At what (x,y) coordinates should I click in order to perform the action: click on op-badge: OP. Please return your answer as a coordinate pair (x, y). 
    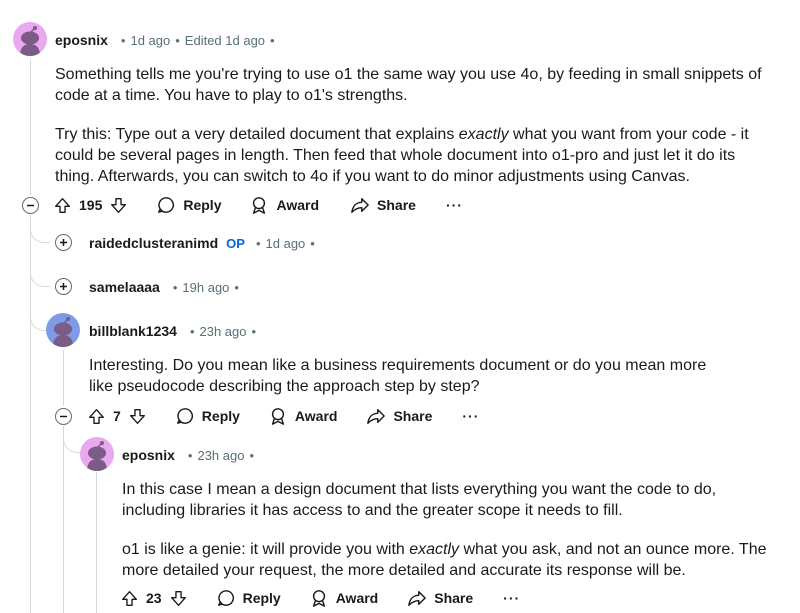
    Looking at the image, I should click on (235, 243).